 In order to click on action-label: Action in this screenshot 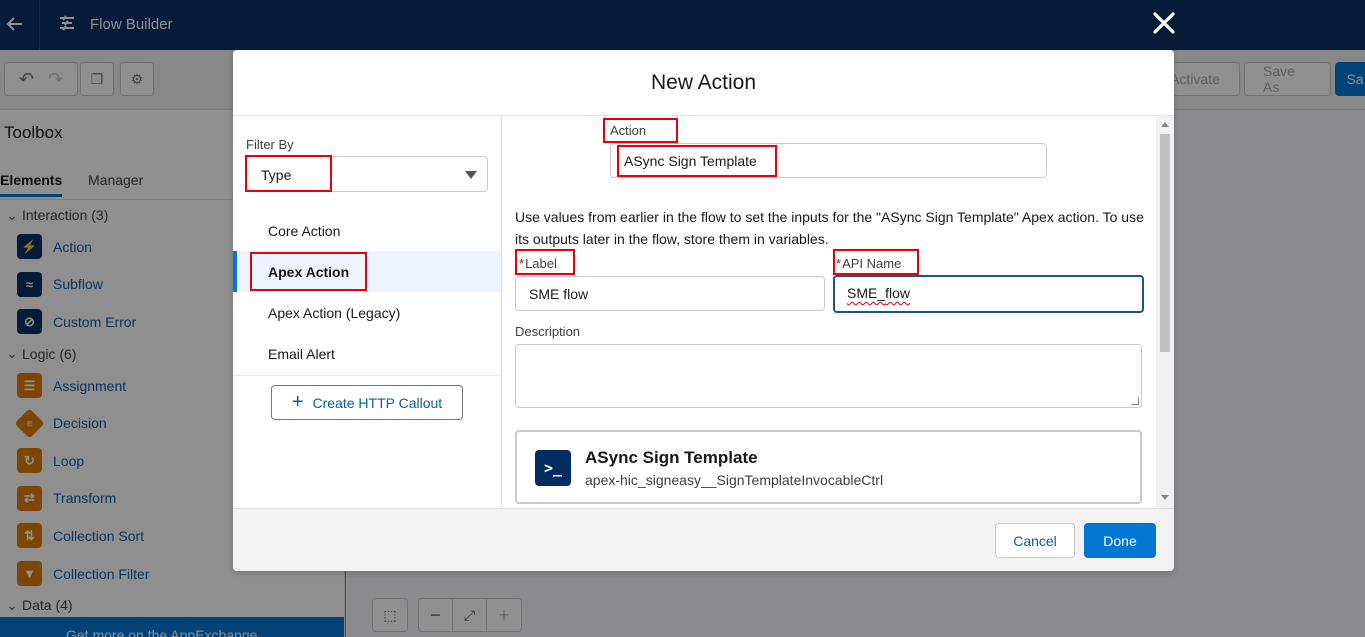, I will do `click(628, 130)`.